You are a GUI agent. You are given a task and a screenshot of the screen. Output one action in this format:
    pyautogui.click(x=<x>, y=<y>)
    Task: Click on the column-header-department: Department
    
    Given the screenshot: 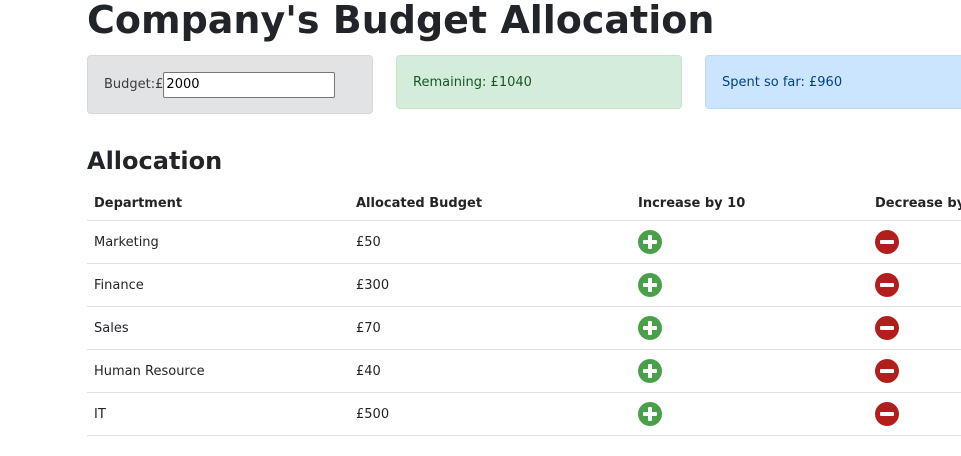 What is the action you would take?
    pyautogui.click(x=218, y=203)
    